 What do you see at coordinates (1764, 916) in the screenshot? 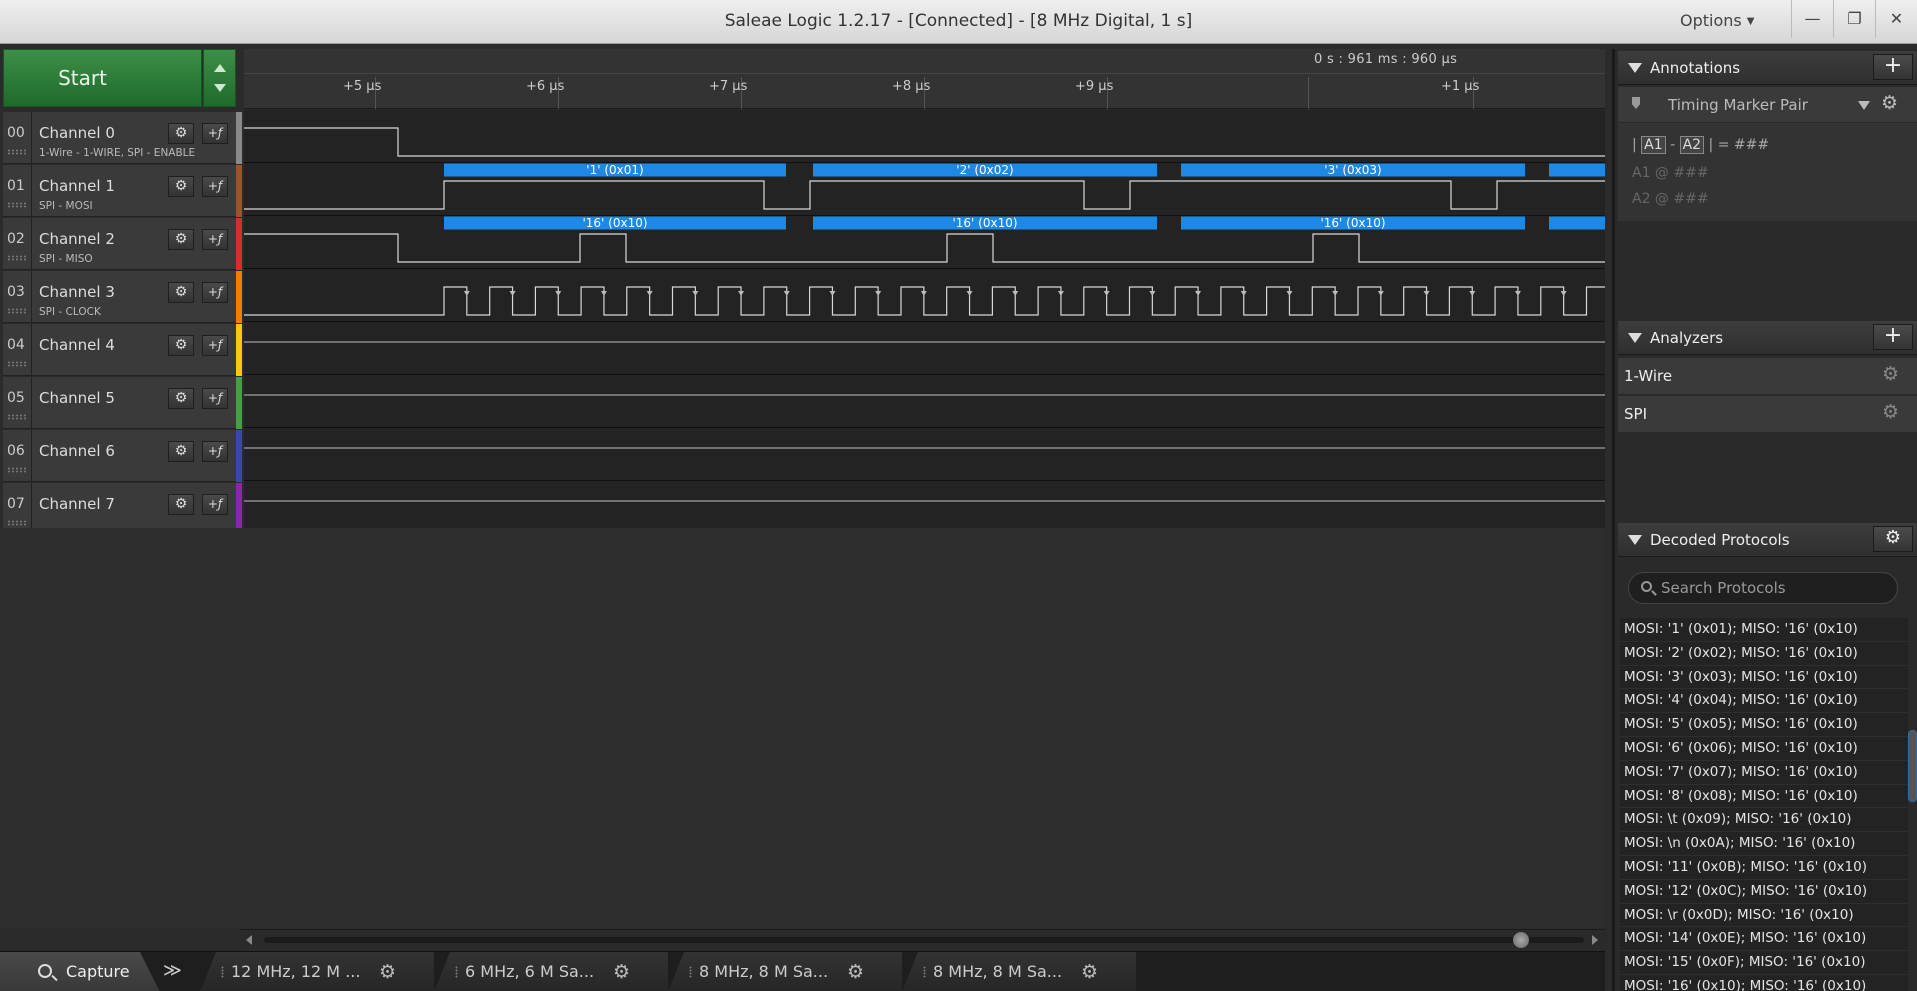
I see `decoded-protocol-item: MOSI: \r (0x0D); MISO: '16' (0x10)` at bounding box center [1764, 916].